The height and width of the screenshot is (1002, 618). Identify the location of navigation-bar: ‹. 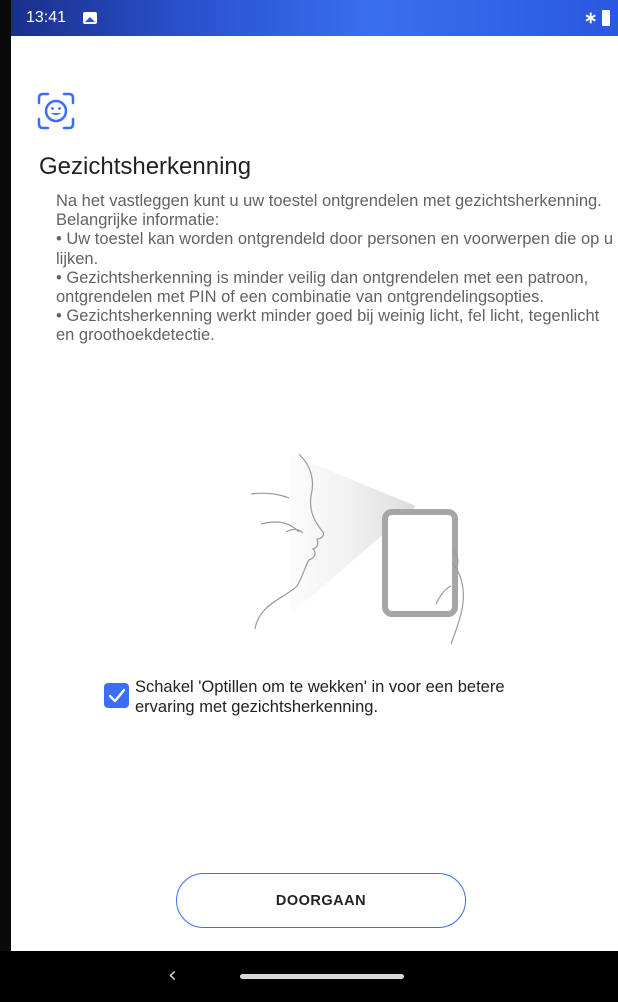
(309, 976).